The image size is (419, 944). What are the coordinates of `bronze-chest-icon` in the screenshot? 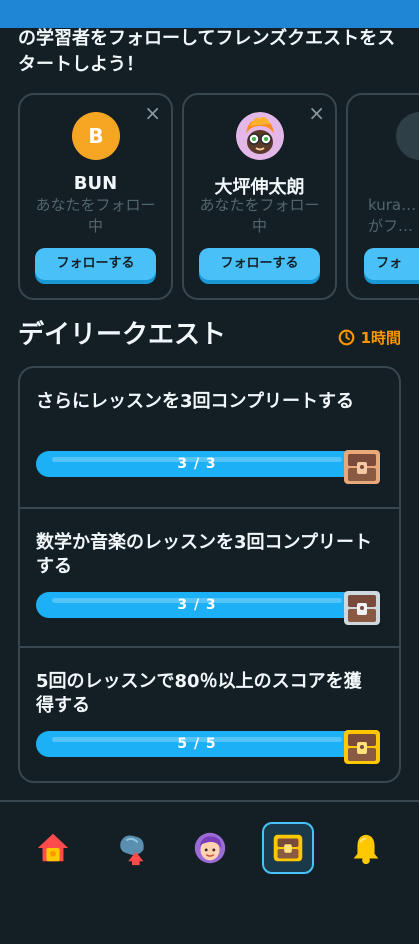 It's located at (362, 467).